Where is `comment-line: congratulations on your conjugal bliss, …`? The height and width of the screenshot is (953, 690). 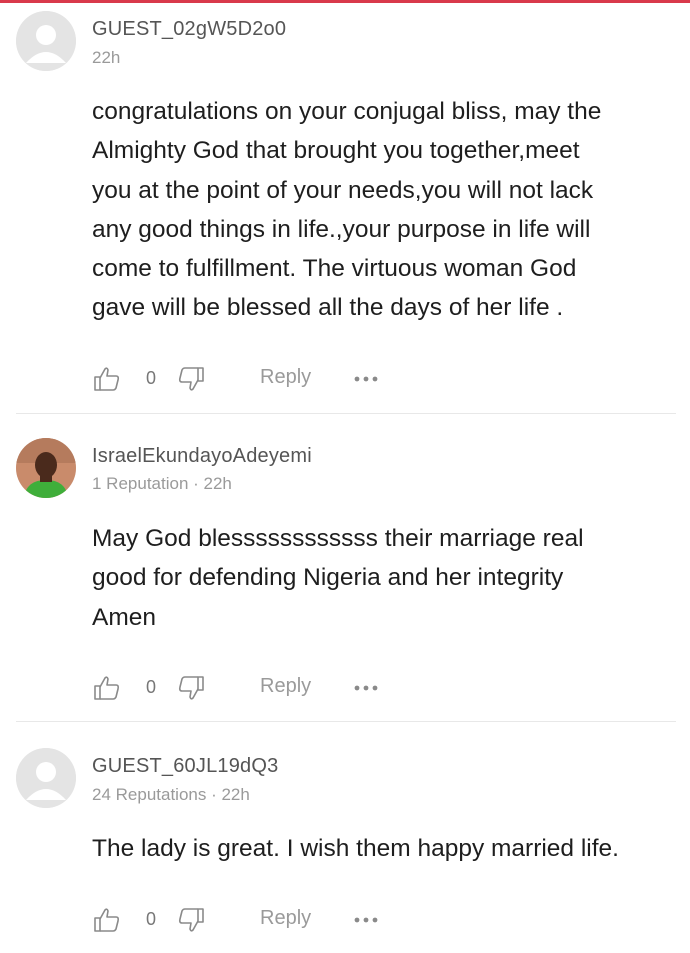 comment-line: congratulations on your conjugal bliss, … is located at coordinates (347, 111).